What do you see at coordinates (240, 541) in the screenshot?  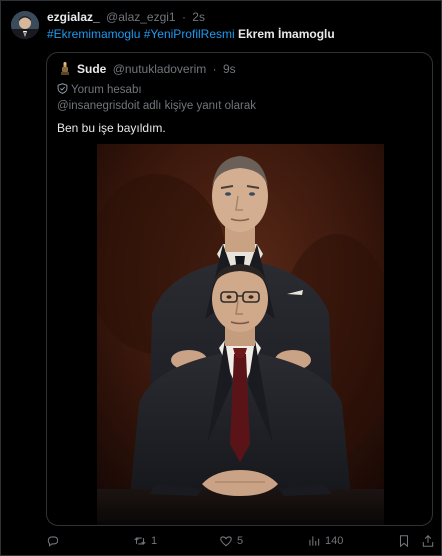 I see `like-count: 5` at bounding box center [240, 541].